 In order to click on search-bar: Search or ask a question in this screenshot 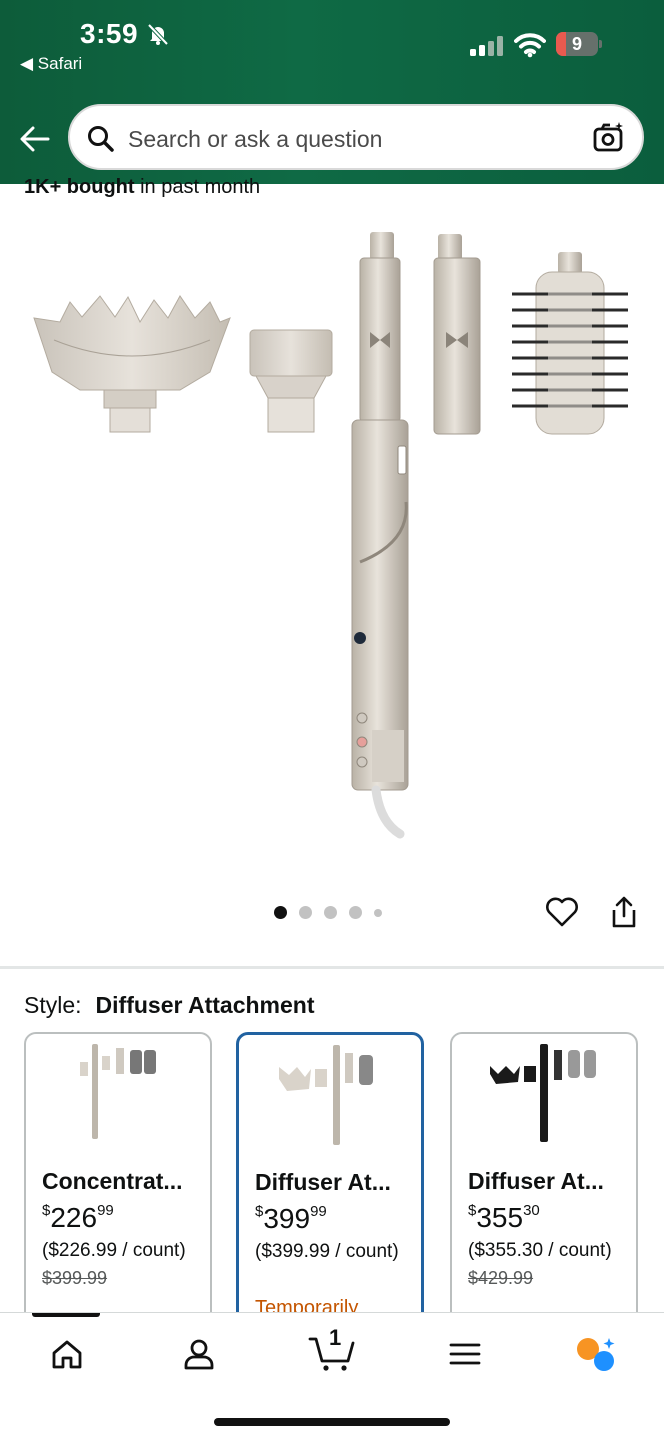, I will do `click(356, 137)`.